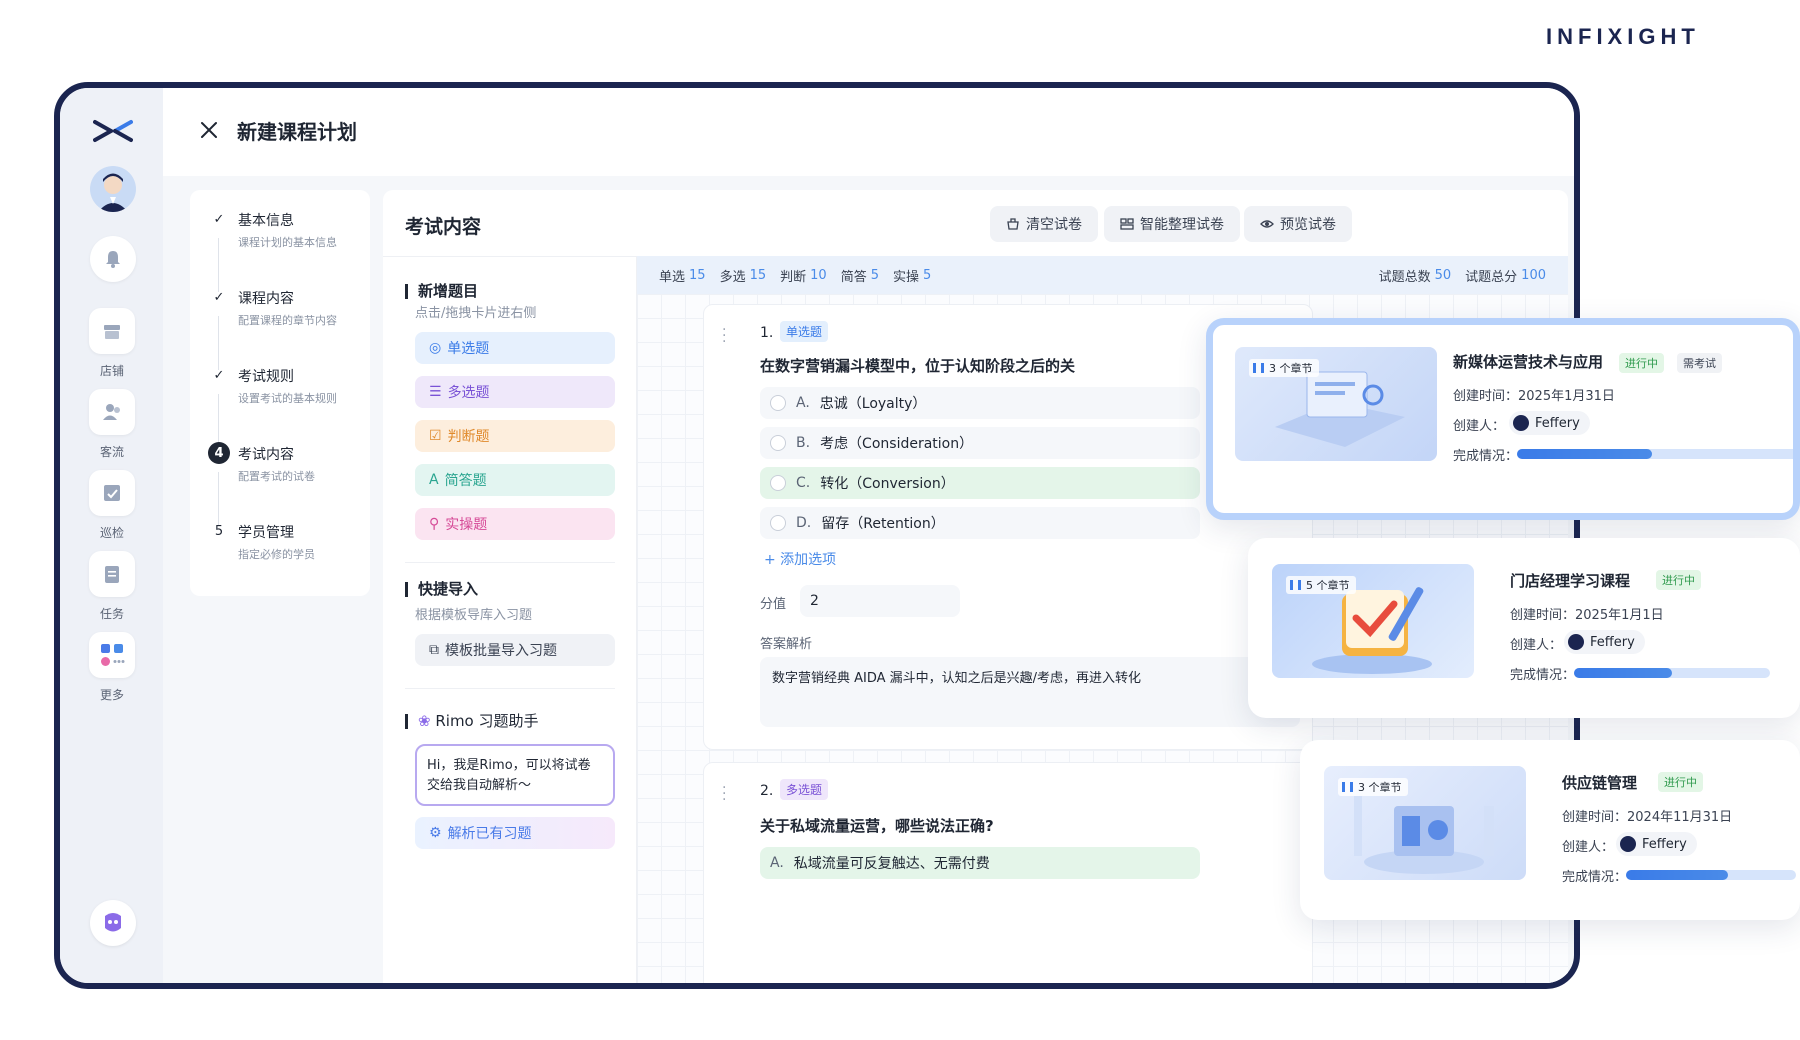  What do you see at coordinates (113, 189) in the screenshot?
I see `user-avatar` at bounding box center [113, 189].